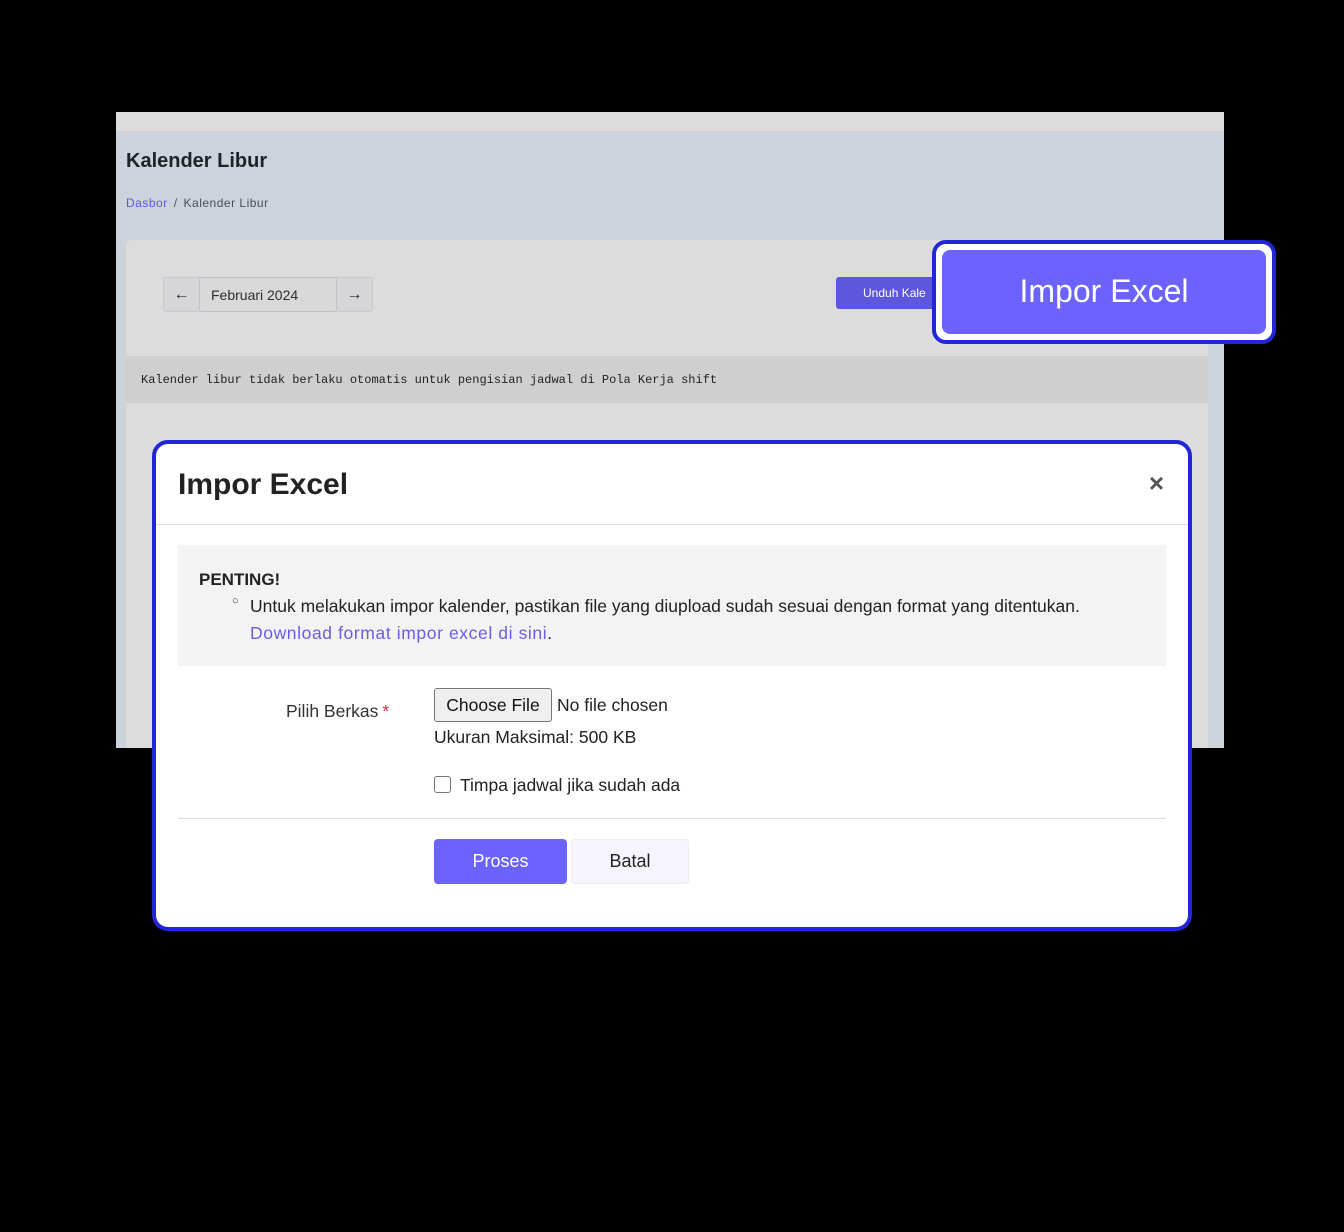 Image resolution: width=1344 pixels, height=1232 pixels. I want to click on info-heading: PENTING!, so click(240, 579).